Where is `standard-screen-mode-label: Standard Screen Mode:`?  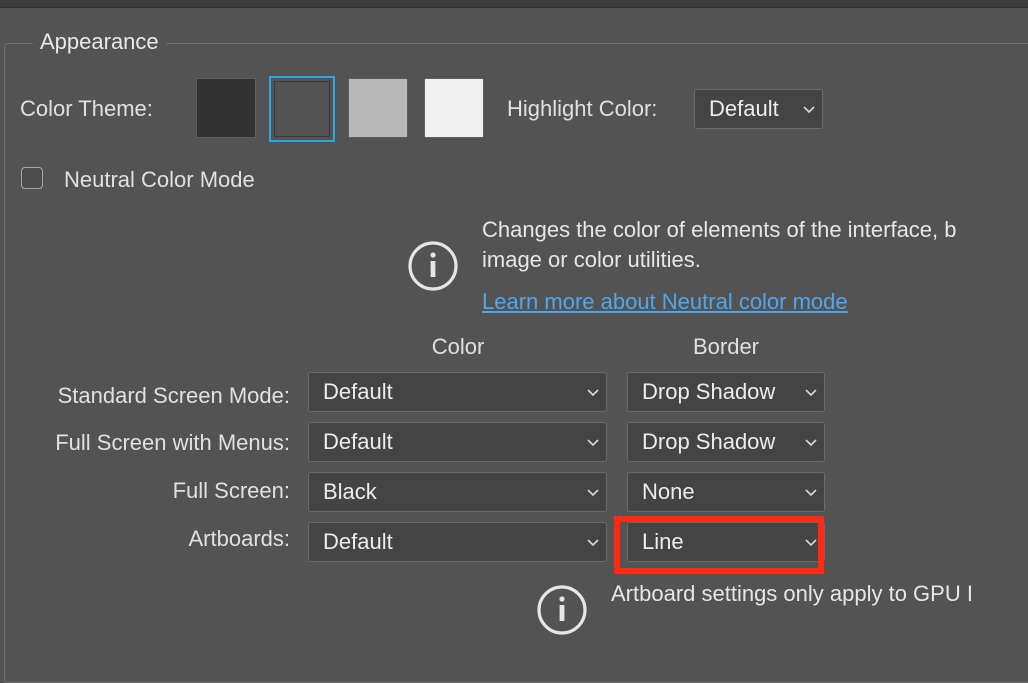
standard-screen-mode-label: Standard Screen Mode: is located at coordinates (173, 395).